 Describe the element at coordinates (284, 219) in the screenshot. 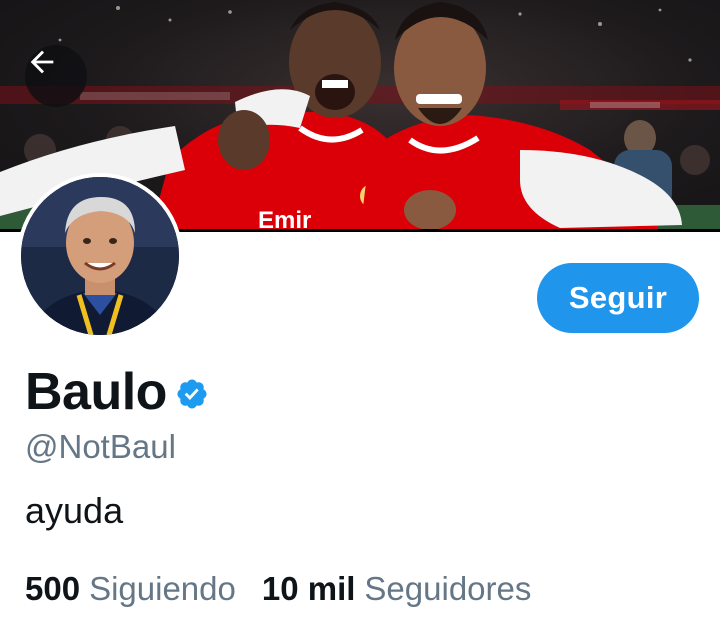

I see `svg-text: Emir` at that location.